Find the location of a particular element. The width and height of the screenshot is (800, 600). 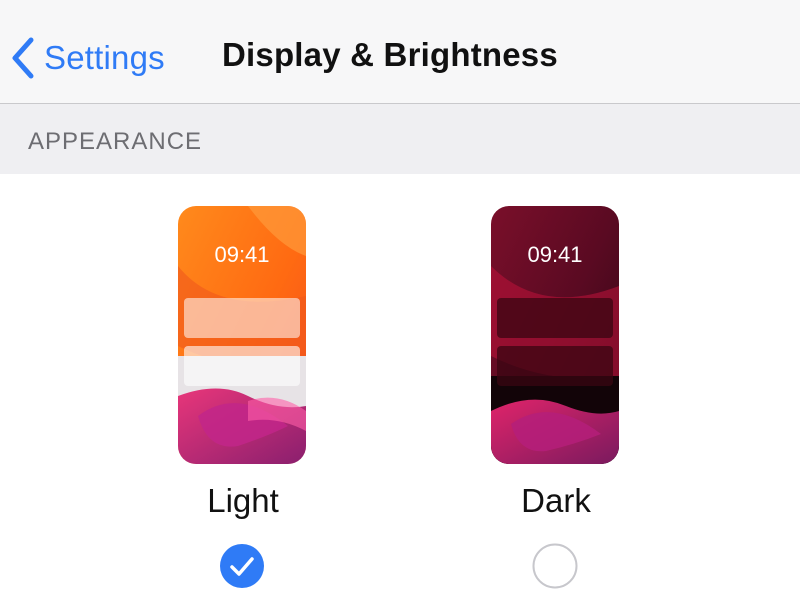

empty-circle-icon is located at coordinates (555, 566).